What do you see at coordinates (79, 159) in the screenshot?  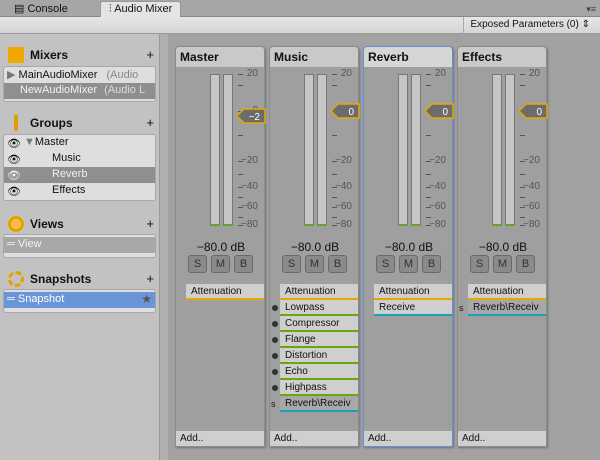 I see `group-item-music: 👁 Music` at bounding box center [79, 159].